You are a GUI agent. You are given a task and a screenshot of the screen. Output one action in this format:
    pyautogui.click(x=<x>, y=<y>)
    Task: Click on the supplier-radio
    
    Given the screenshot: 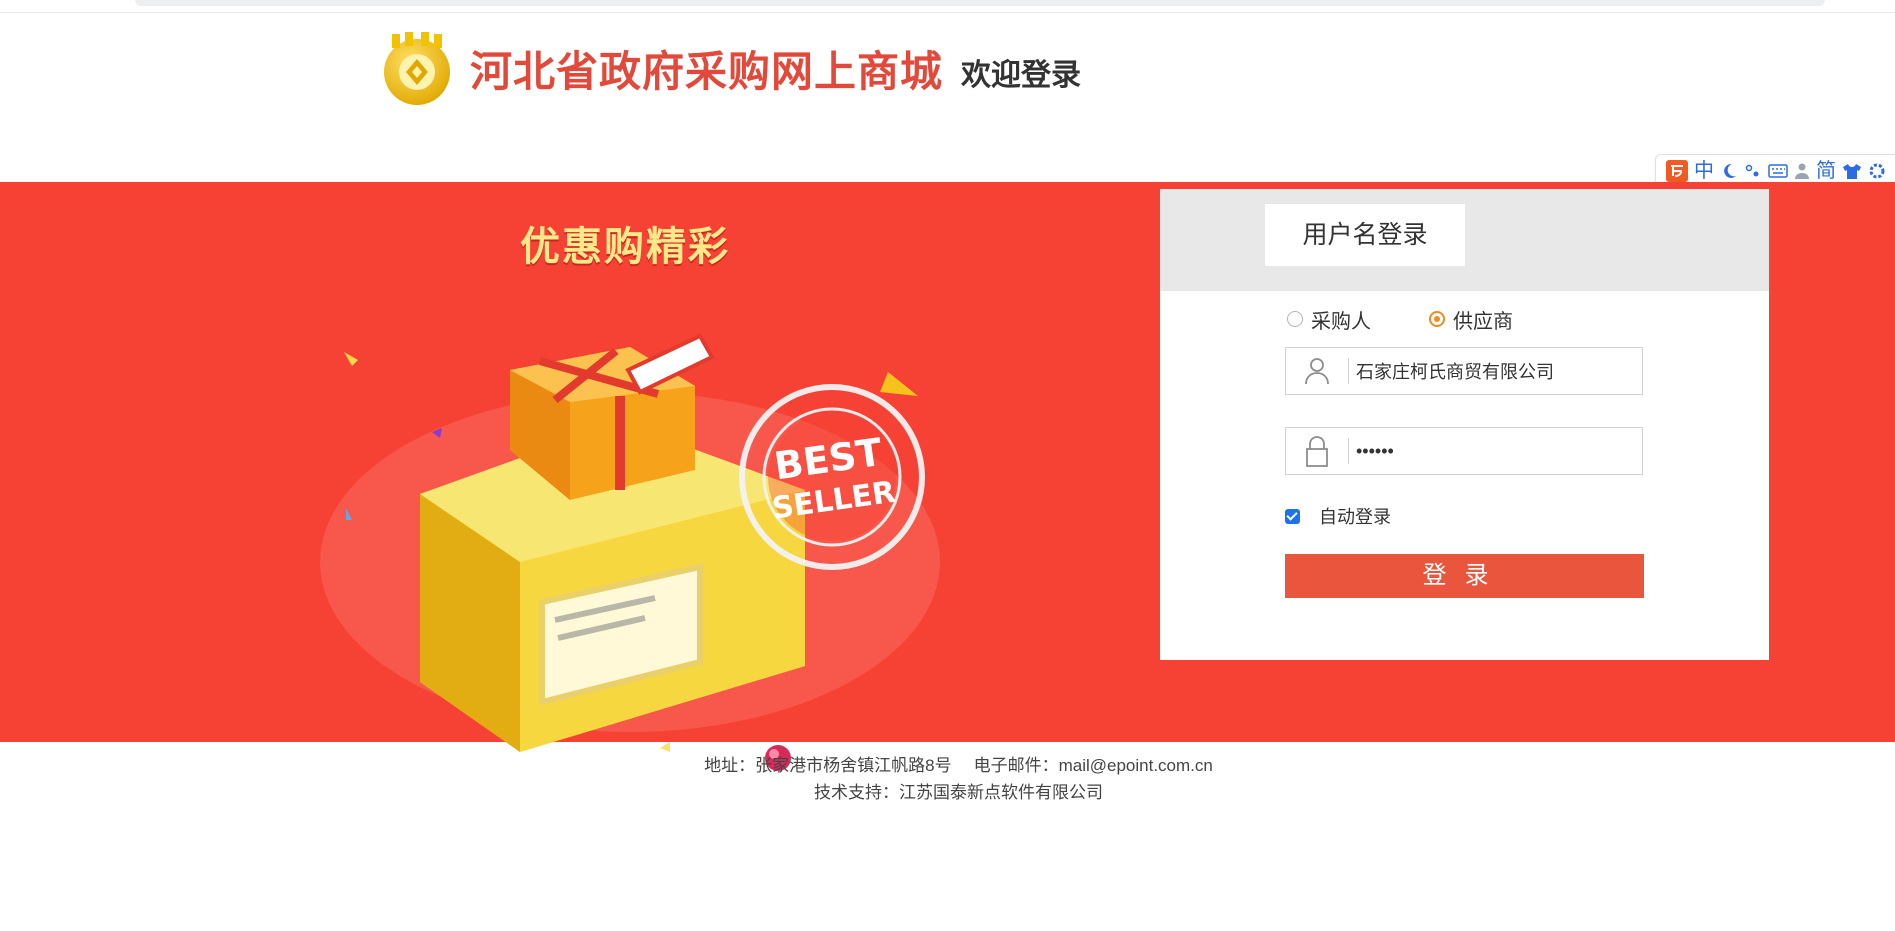 What is the action you would take?
    pyautogui.click(x=1437, y=319)
    